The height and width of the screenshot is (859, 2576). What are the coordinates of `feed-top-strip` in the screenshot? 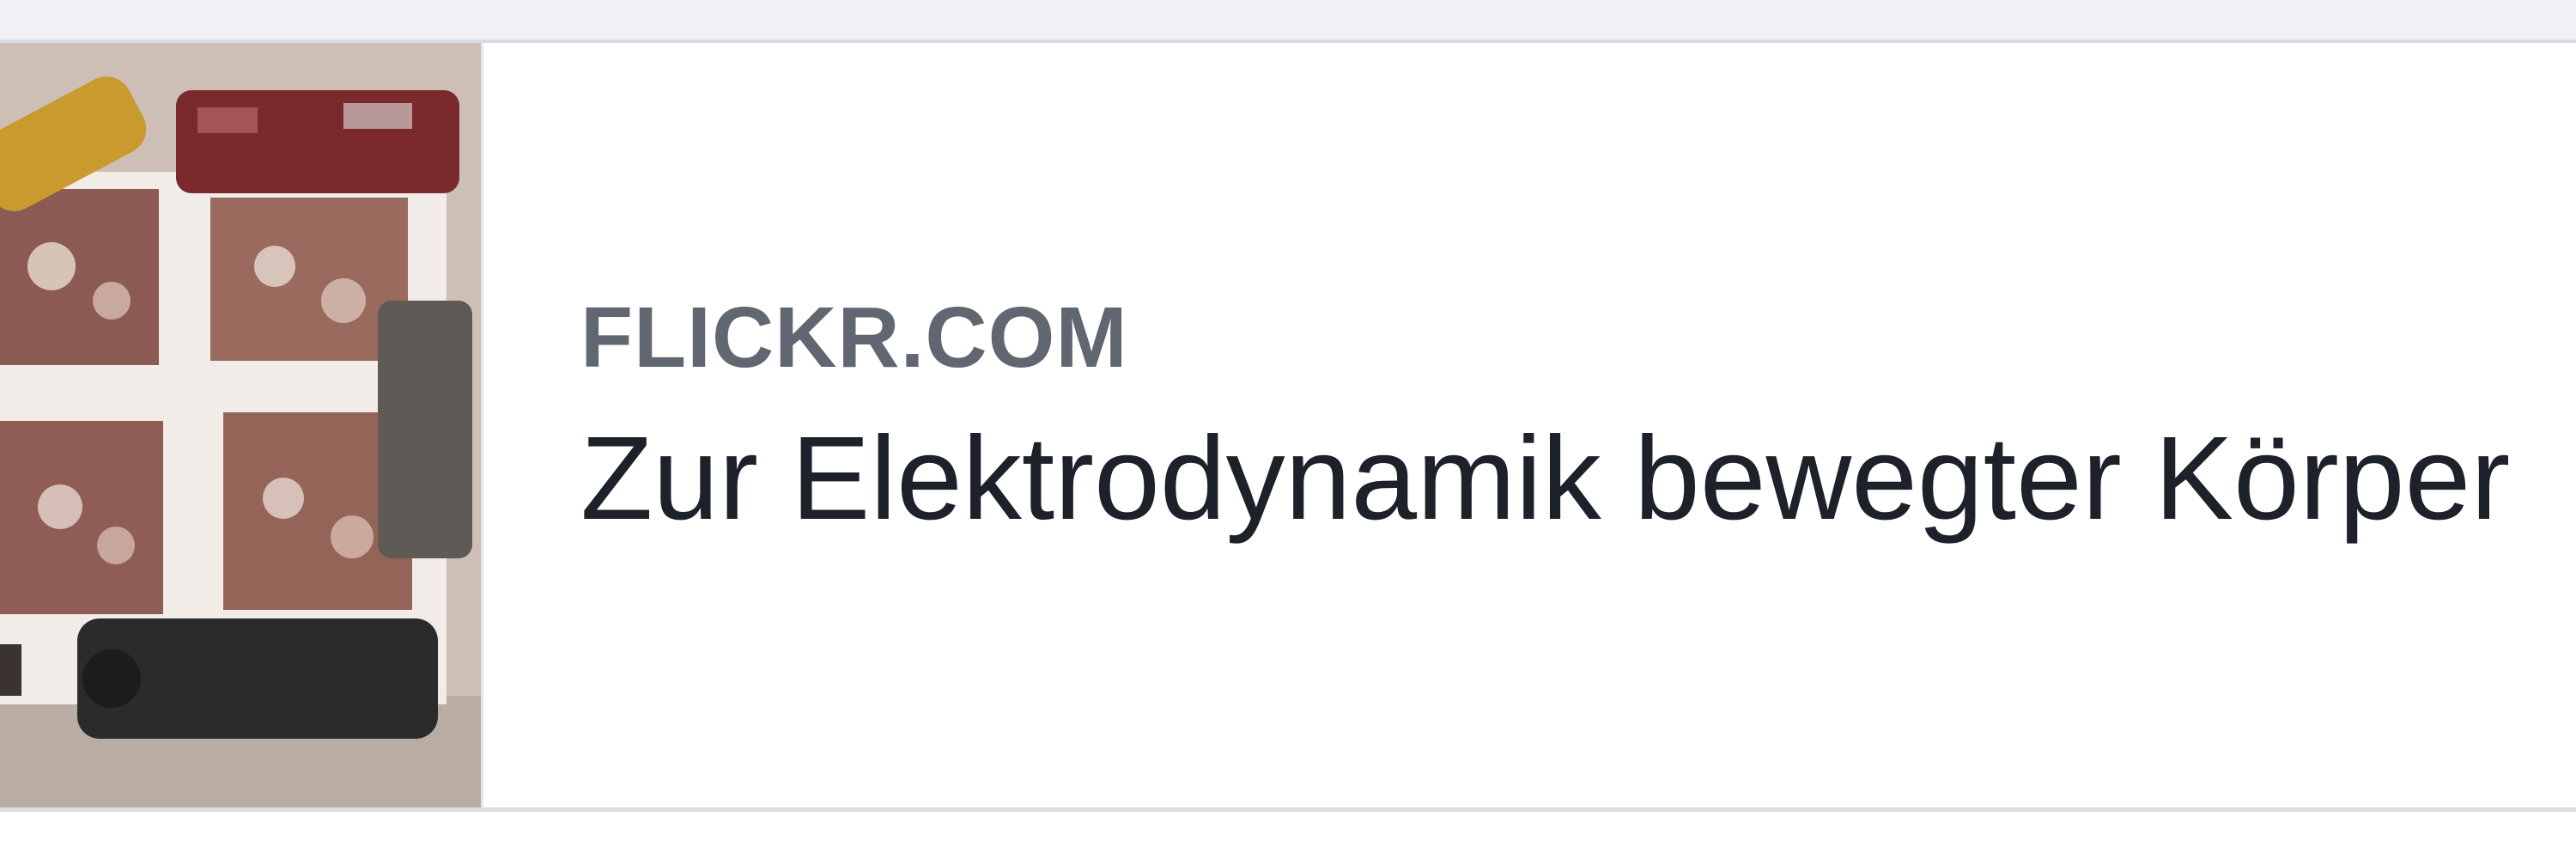 It's located at (1288, 22).